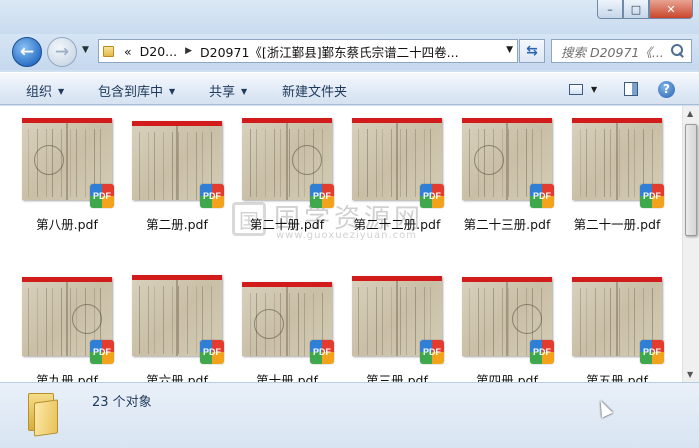 The height and width of the screenshot is (448, 699). I want to click on file-name: 第三册.pdf, so click(397, 377).